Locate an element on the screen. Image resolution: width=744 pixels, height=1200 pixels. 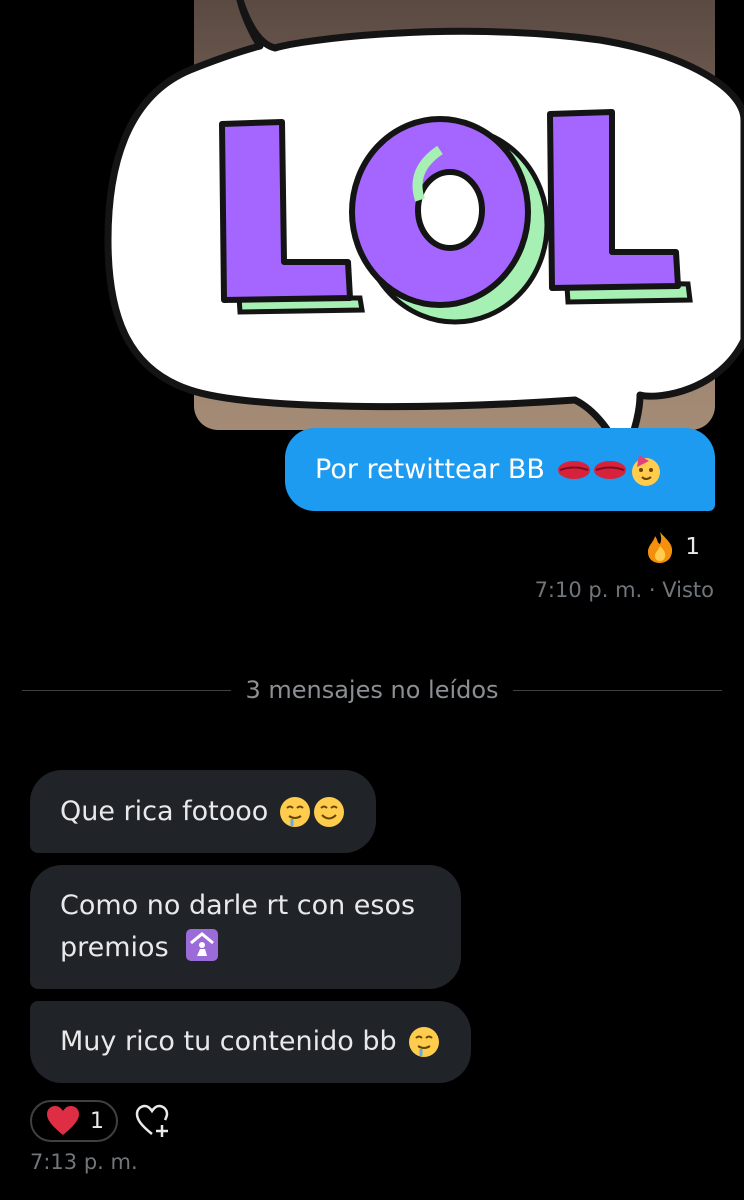
place-of-worship-icon is located at coordinates (202, 945).